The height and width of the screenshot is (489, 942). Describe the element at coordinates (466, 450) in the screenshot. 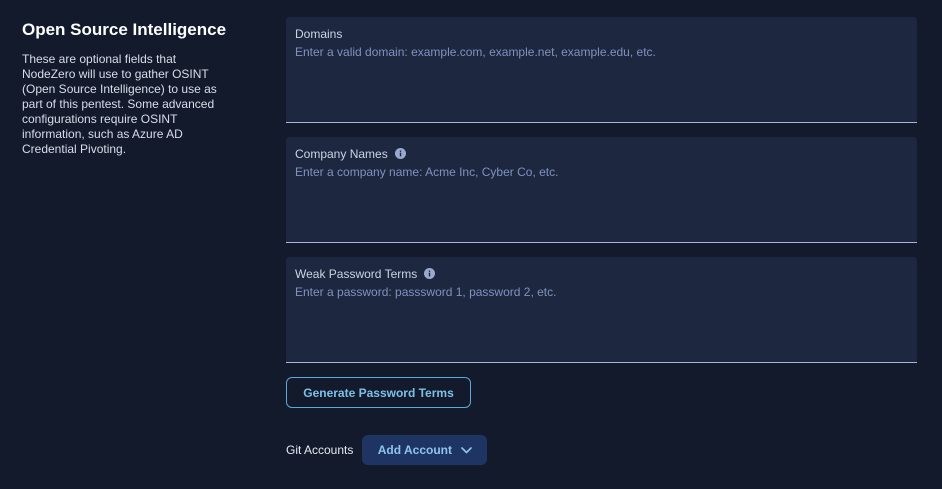

I see `chevron-down-icon` at that location.